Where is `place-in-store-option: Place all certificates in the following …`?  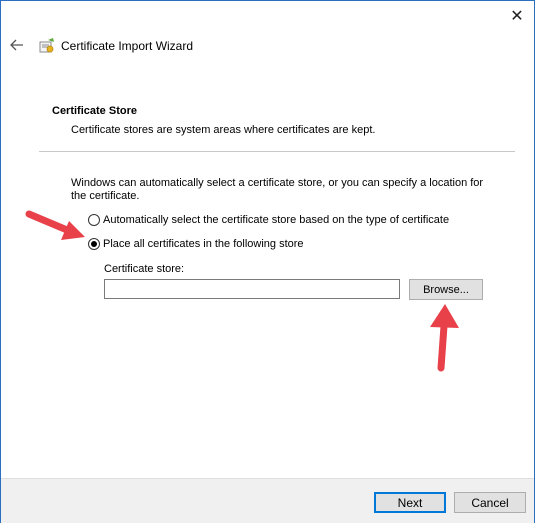
place-in-store-option: Place all certificates in the following … is located at coordinates (196, 244).